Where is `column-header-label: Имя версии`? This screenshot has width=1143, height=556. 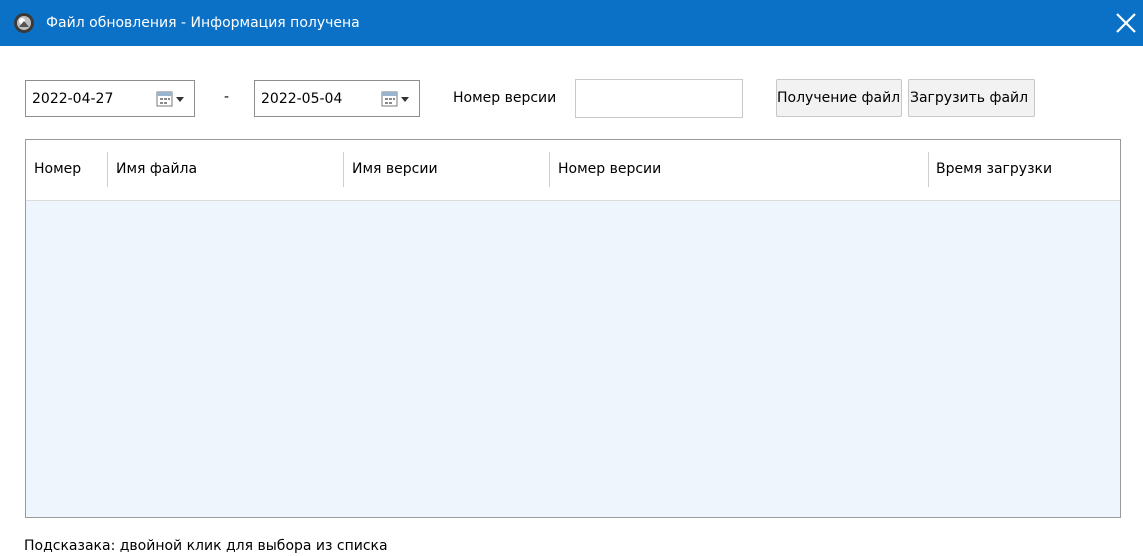
column-header-label: Имя версии is located at coordinates (395, 169).